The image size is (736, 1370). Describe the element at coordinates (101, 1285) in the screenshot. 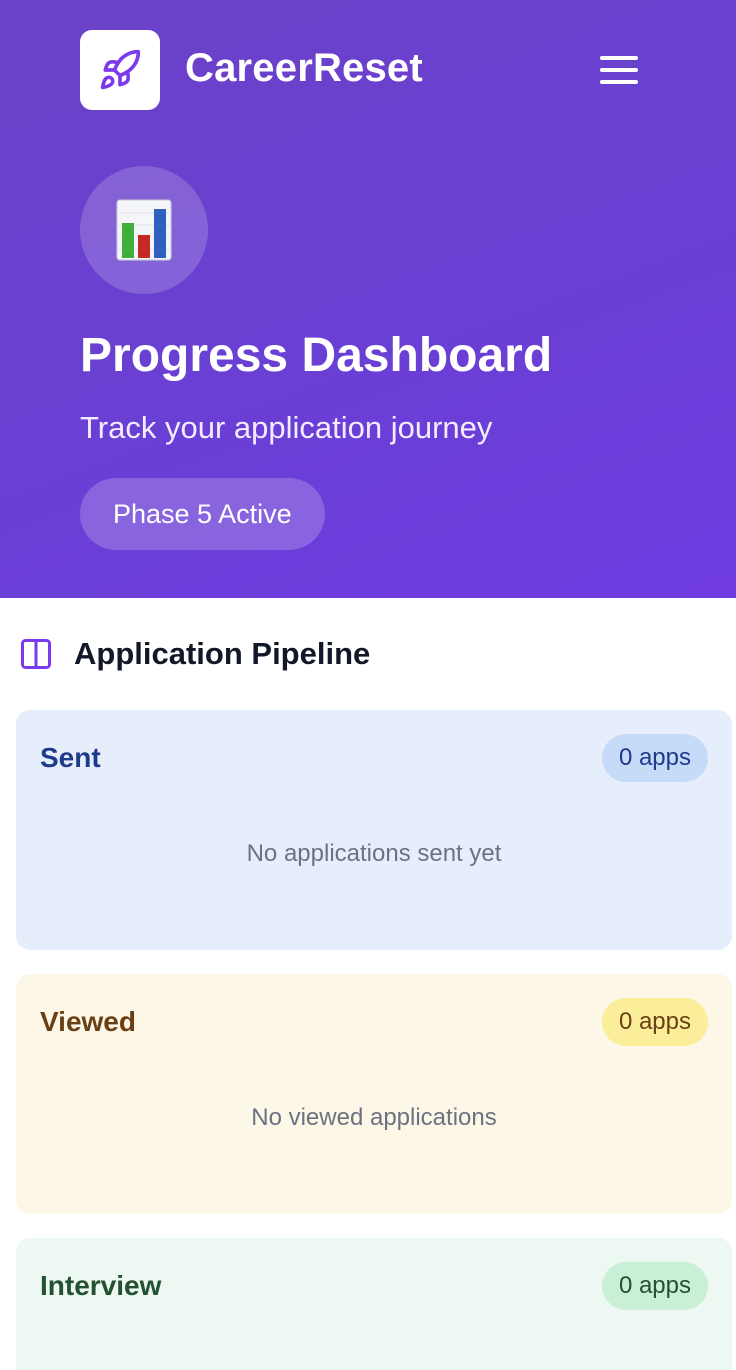

I see `stage-name: Interview` at that location.